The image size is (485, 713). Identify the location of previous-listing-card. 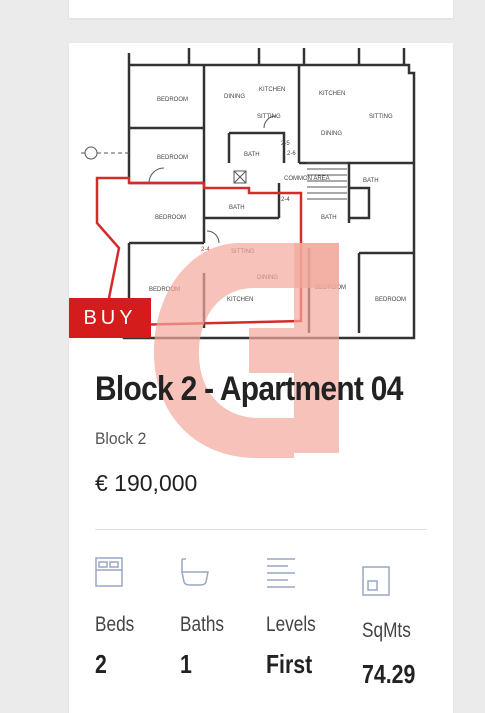
(261, 9).